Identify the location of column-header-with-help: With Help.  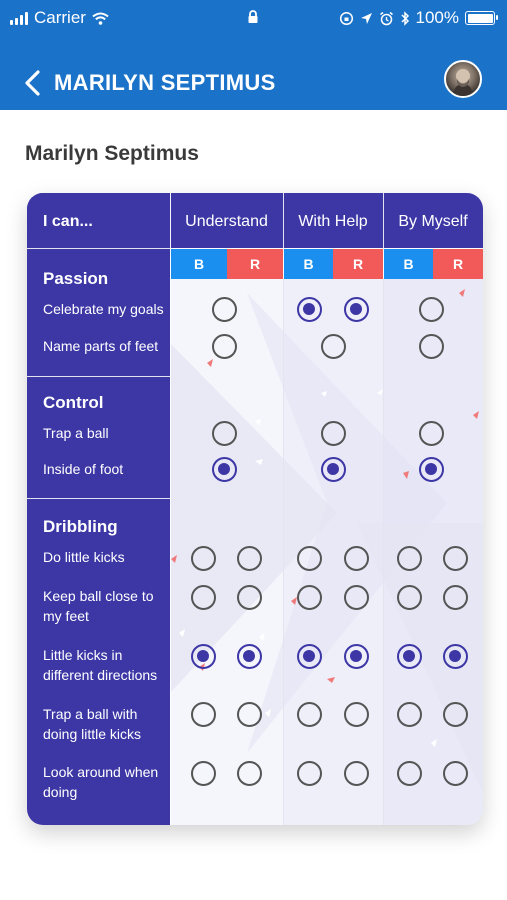
(333, 221).